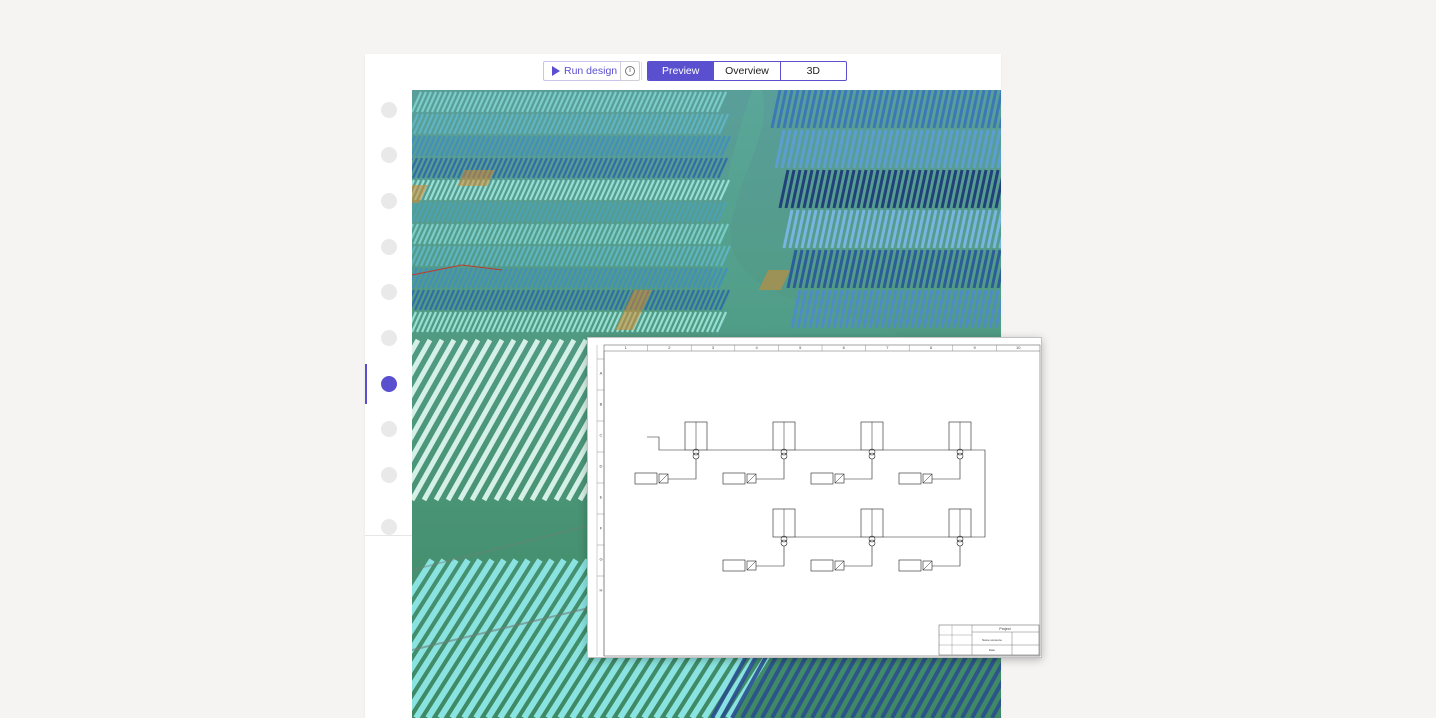 Image resolution: width=1436 pixels, height=718 pixels. What do you see at coordinates (601, 373) in the screenshot?
I see `grid-row-label: A` at bounding box center [601, 373].